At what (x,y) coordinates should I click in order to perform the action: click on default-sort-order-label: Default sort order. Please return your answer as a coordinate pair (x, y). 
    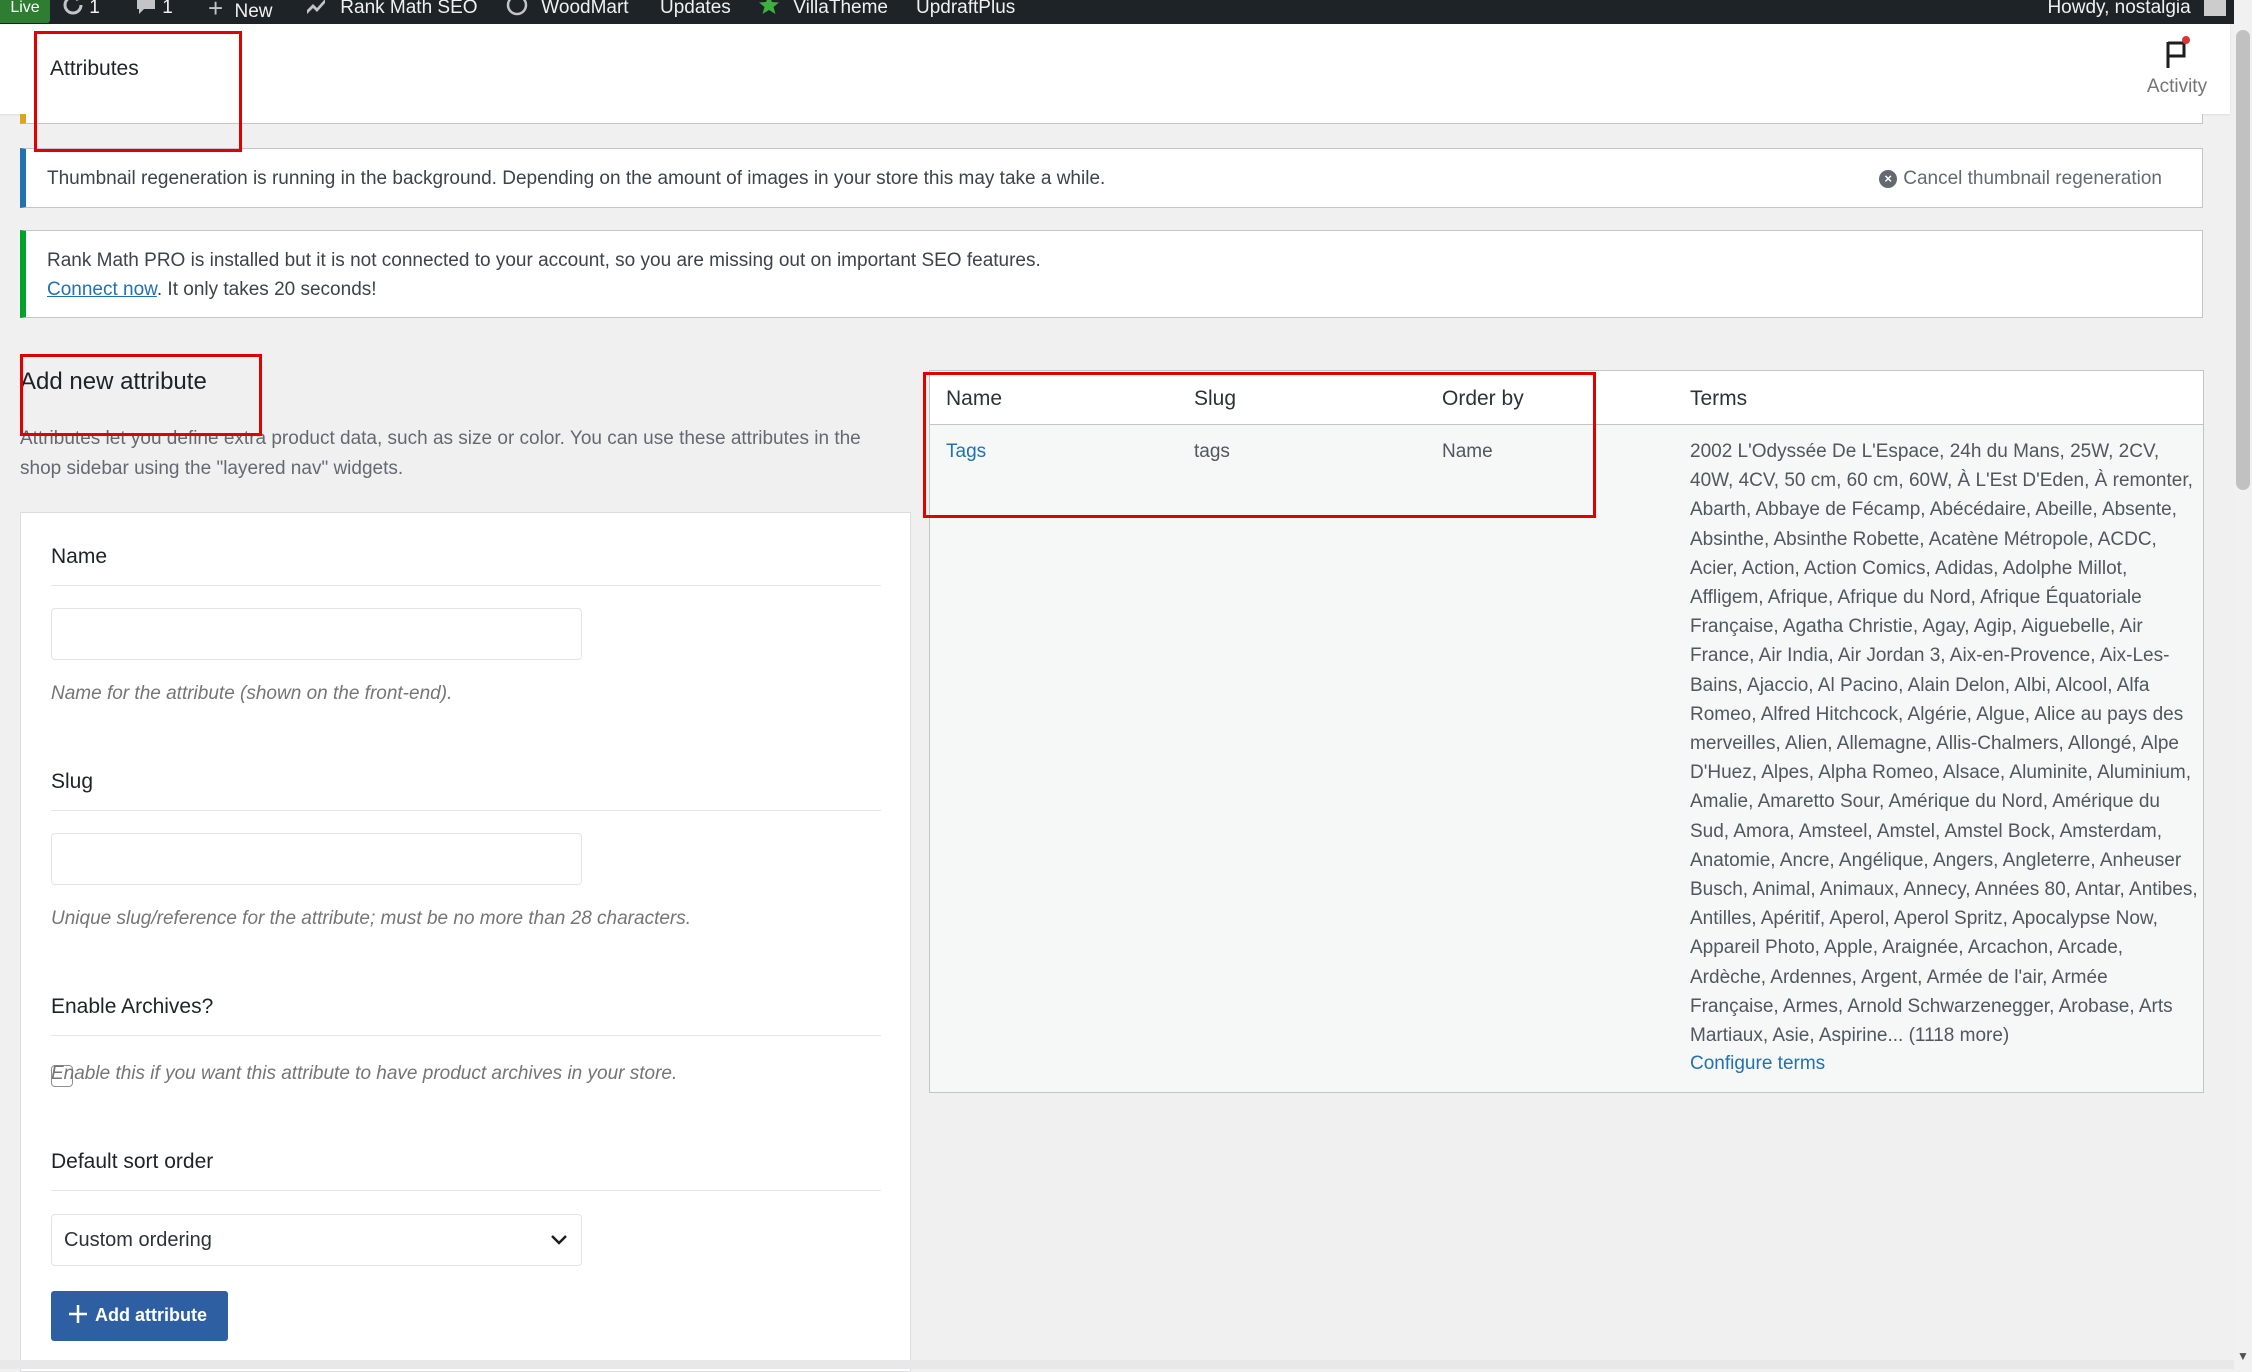
    Looking at the image, I should click on (132, 1161).